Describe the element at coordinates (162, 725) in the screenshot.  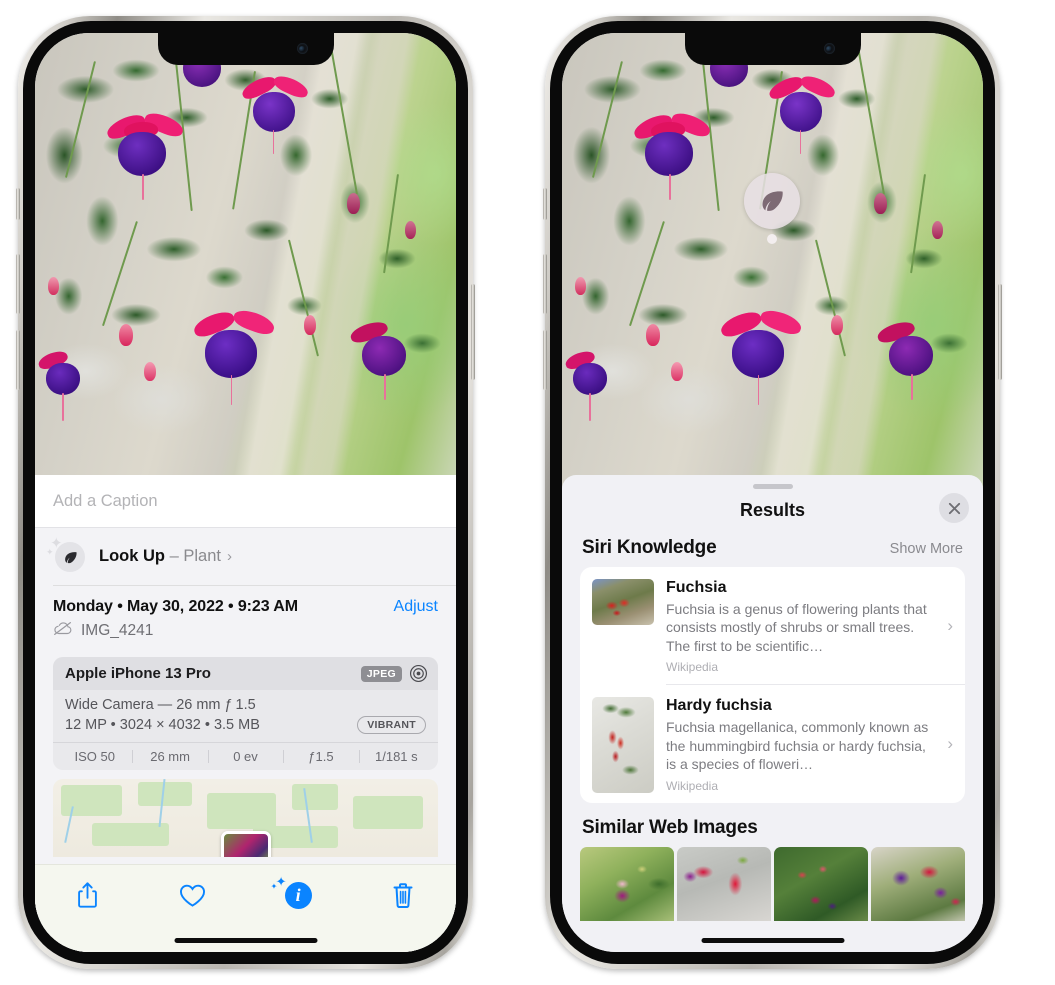
I see `image-size-info: 12 MP • 3024 × 4032 • 3.5 MB` at that location.